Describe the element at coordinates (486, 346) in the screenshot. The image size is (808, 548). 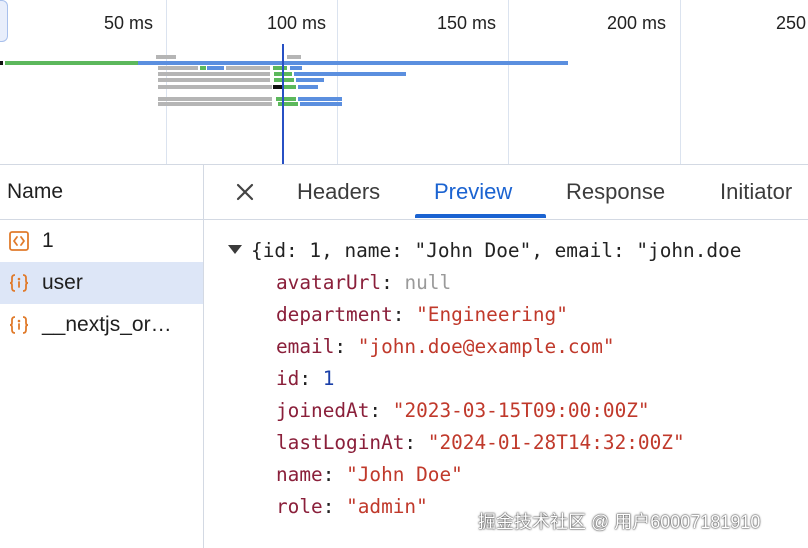
I see `json-value: "john.doe@example.com"` at that location.